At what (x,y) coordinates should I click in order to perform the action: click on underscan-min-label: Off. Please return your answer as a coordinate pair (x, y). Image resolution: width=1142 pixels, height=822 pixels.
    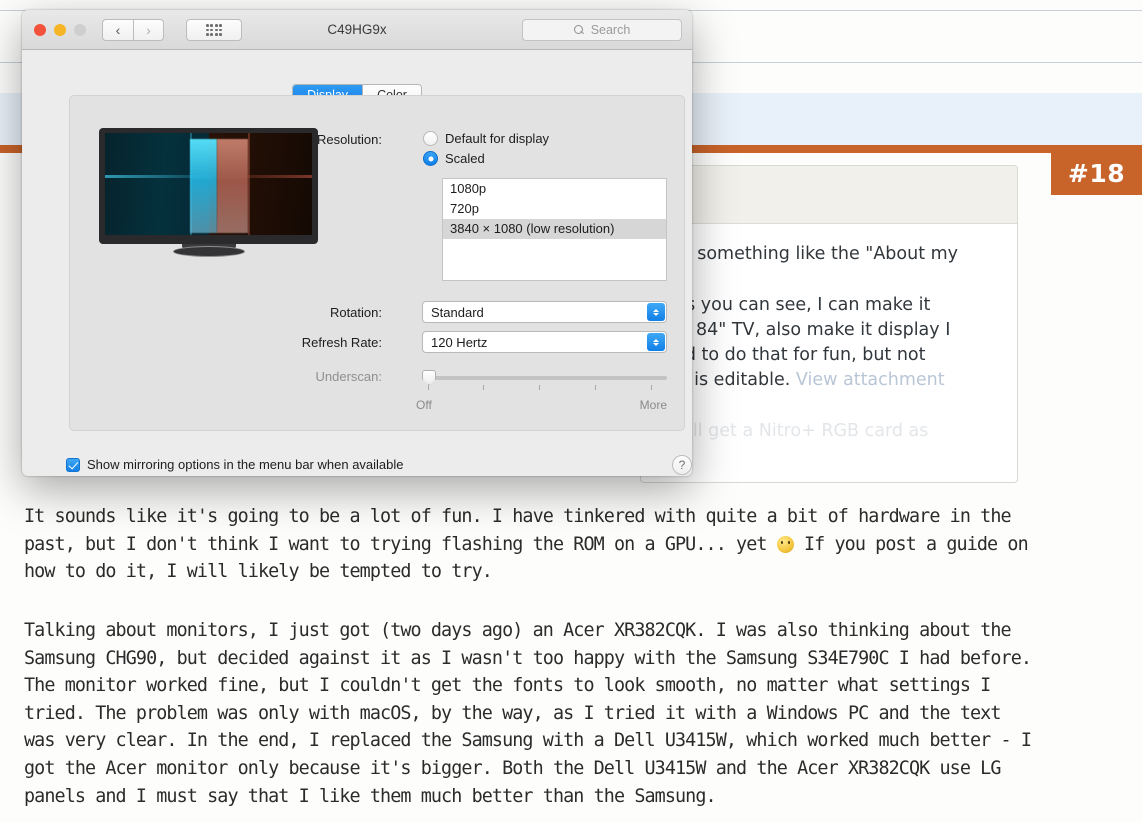
    Looking at the image, I should click on (424, 405).